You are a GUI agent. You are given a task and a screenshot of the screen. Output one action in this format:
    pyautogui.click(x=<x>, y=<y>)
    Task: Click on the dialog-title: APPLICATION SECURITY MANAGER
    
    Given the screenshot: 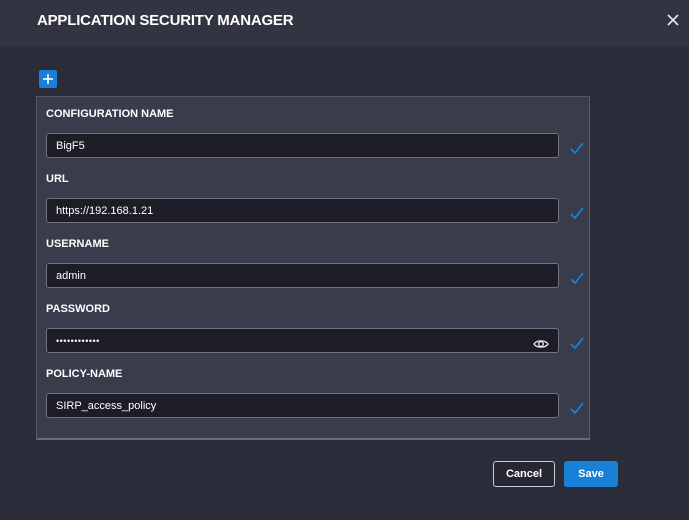 What is the action you would take?
    pyautogui.click(x=165, y=20)
    